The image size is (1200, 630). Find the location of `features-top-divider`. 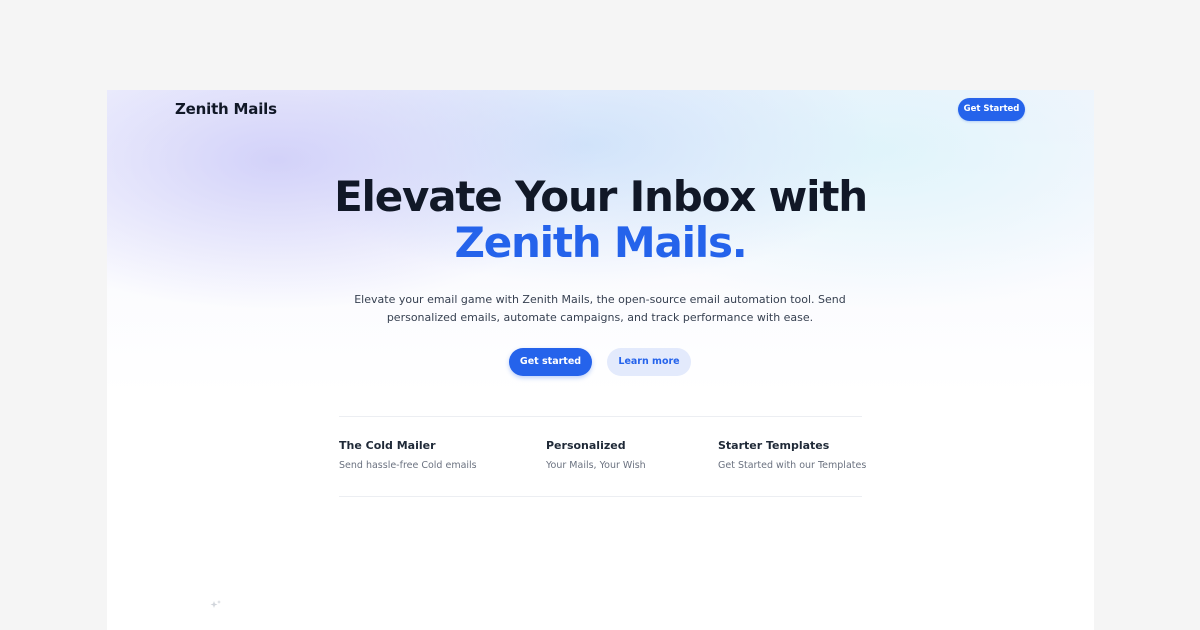

features-top-divider is located at coordinates (600, 416).